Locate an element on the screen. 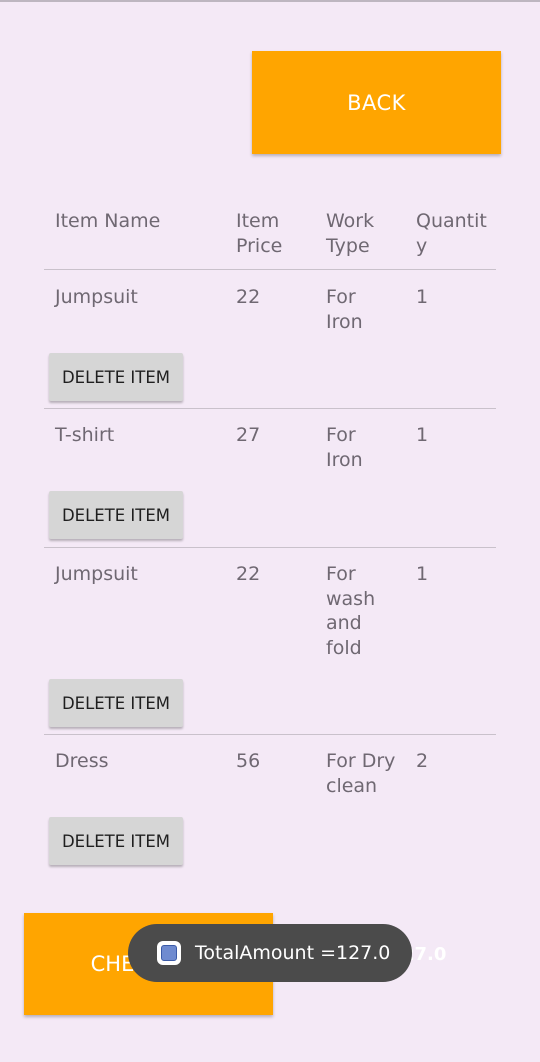 The width and height of the screenshot is (540, 1062). item-name: Dress is located at coordinates (82, 761).